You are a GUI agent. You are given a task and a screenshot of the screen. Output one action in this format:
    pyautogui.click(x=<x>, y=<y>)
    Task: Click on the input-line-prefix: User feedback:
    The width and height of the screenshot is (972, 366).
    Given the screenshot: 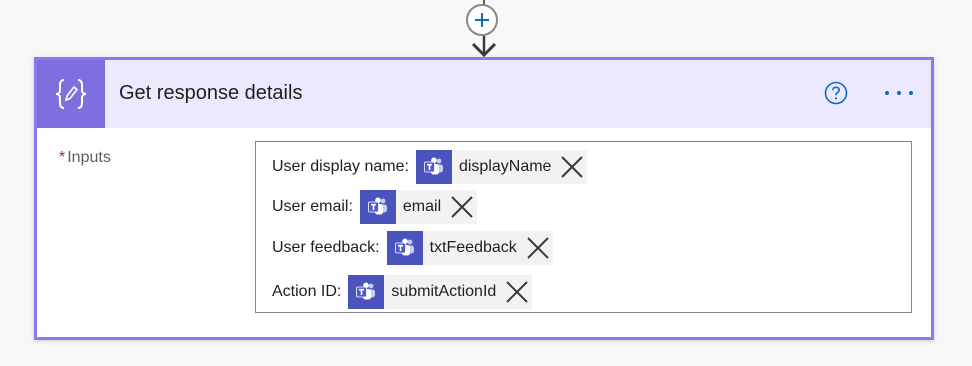 What is the action you would take?
    pyautogui.click(x=326, y=247)
    